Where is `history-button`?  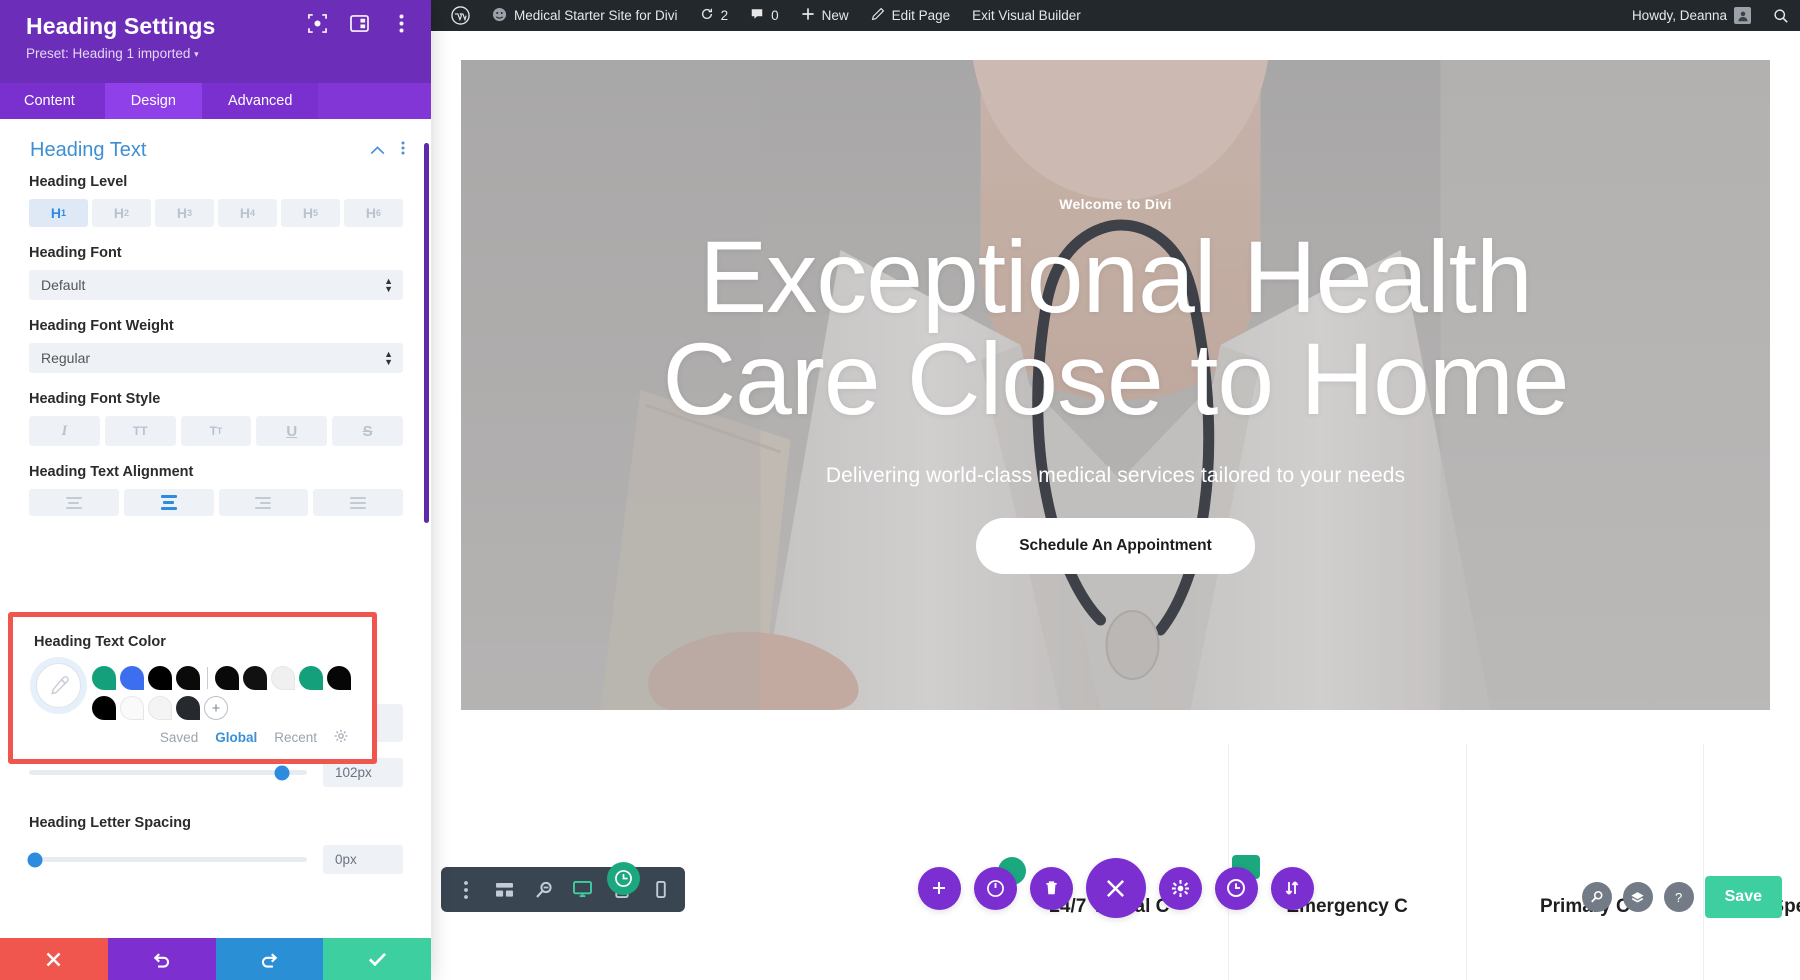
history-button is located at coordinates (1237, 882).